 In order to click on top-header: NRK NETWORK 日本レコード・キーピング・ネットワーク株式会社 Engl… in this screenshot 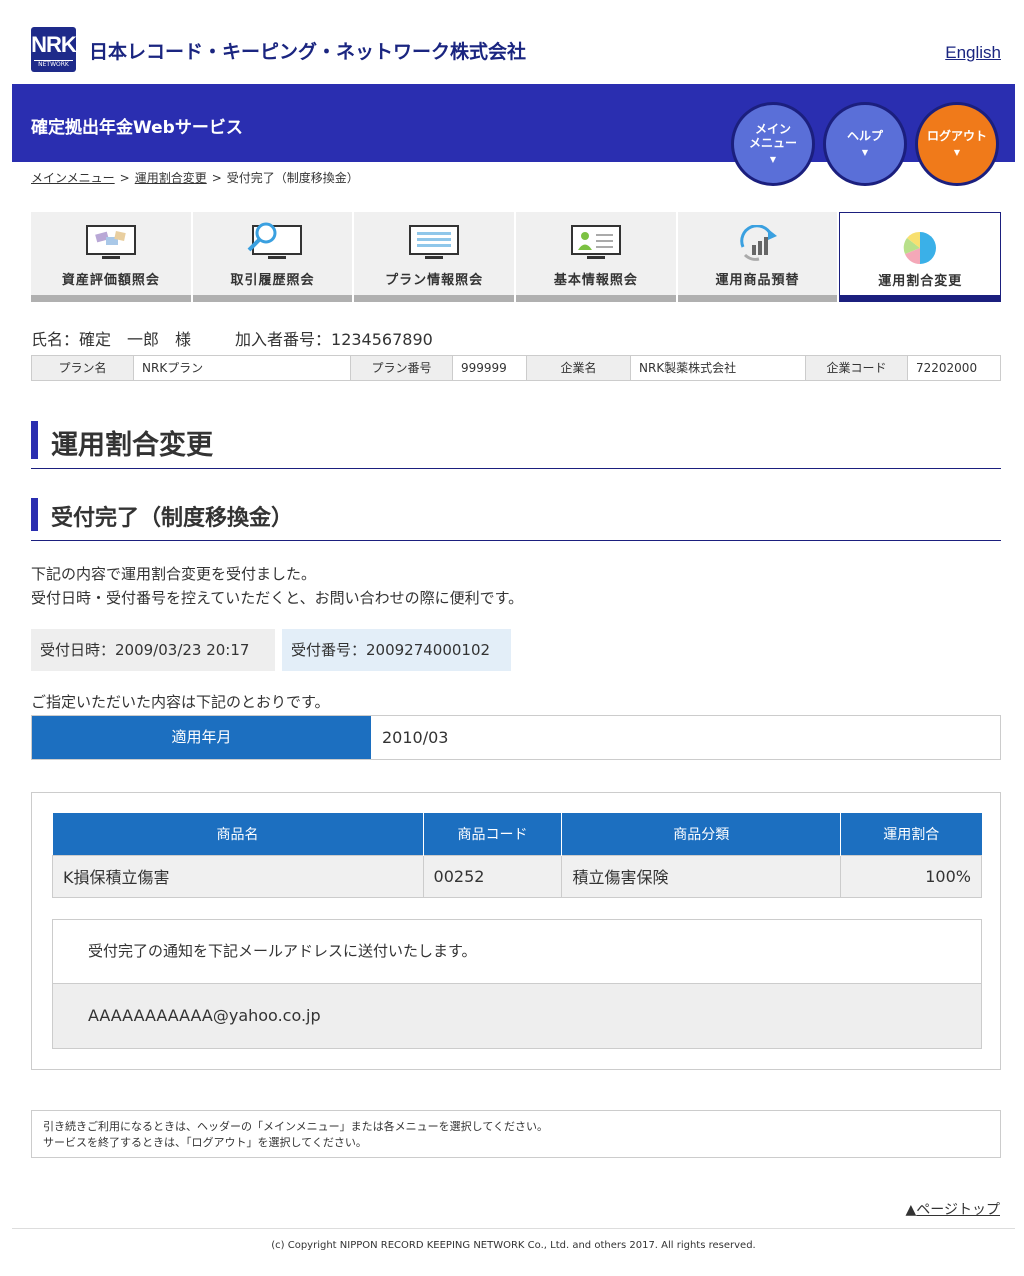, I will do `click(516, 50)`.